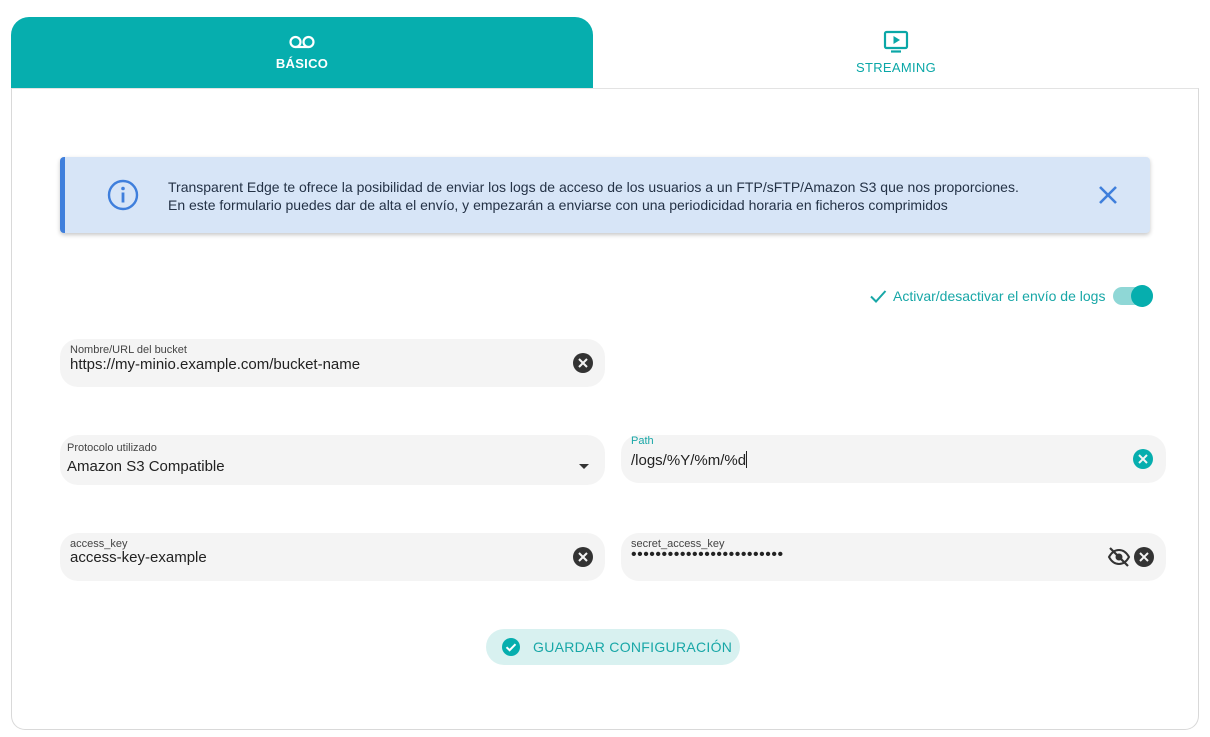  I want to click on path-input-wrap: /logs/%Y/%m/%d, so click(689, 460).